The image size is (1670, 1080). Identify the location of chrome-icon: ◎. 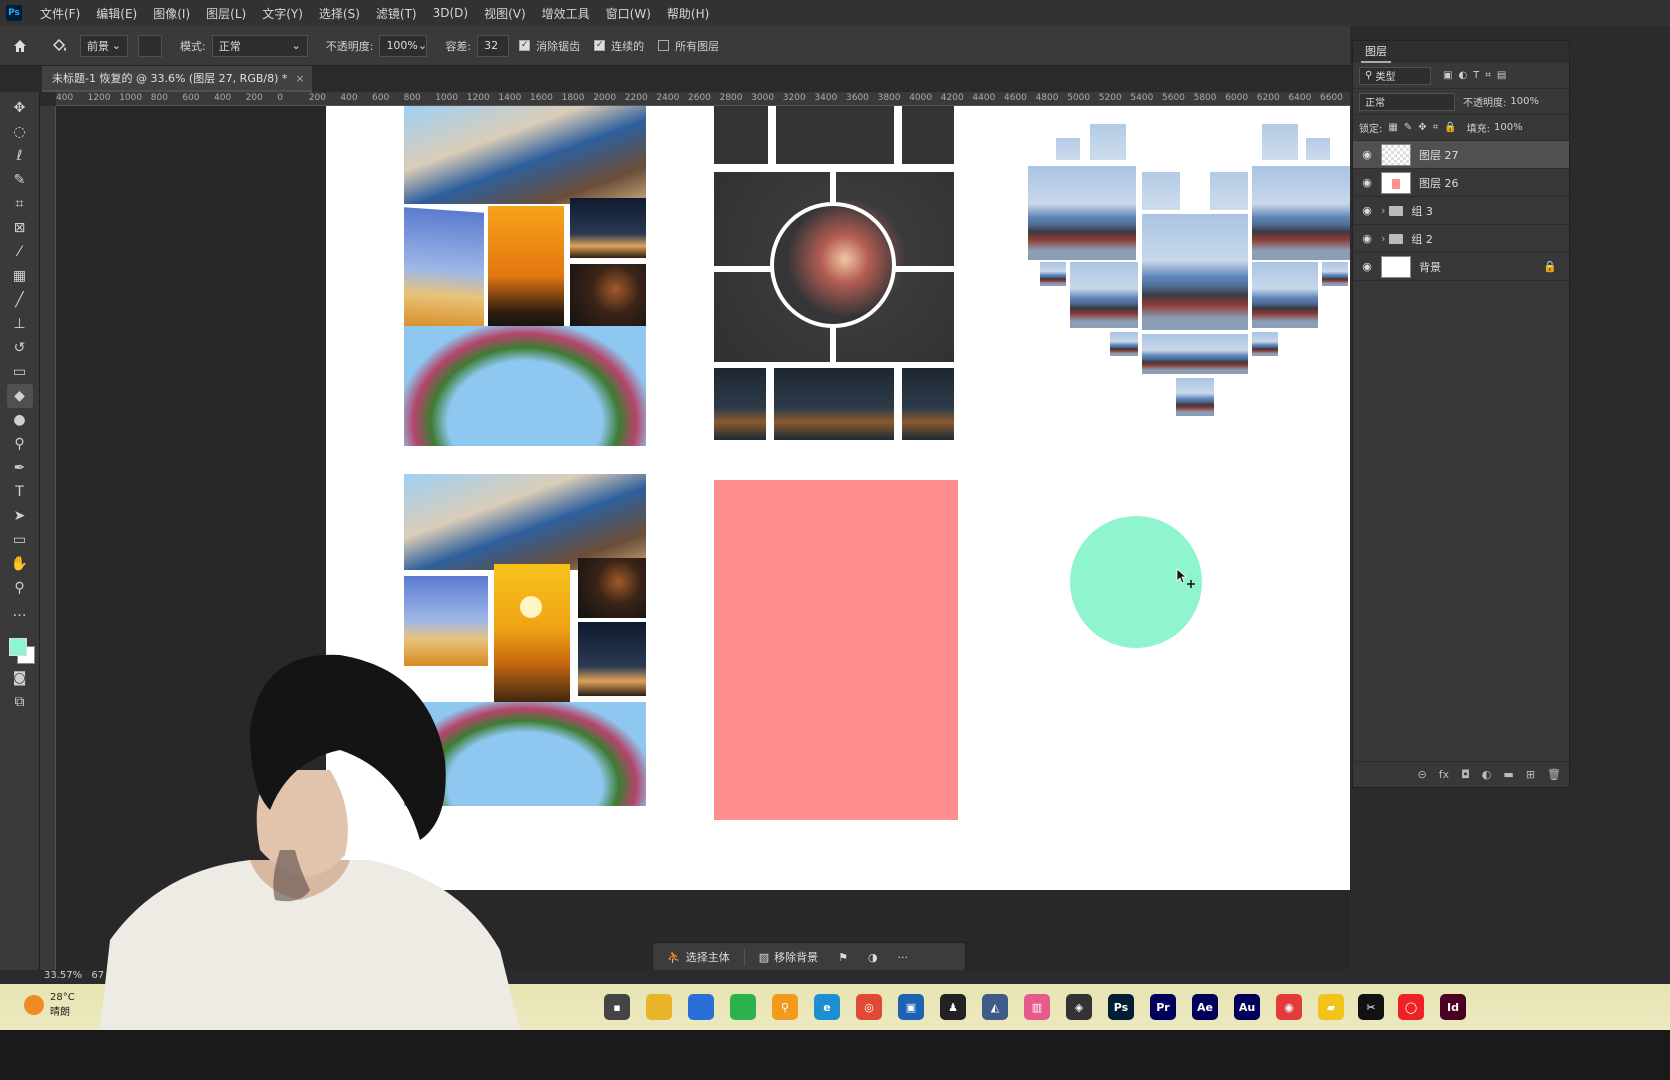
(869, 1007).